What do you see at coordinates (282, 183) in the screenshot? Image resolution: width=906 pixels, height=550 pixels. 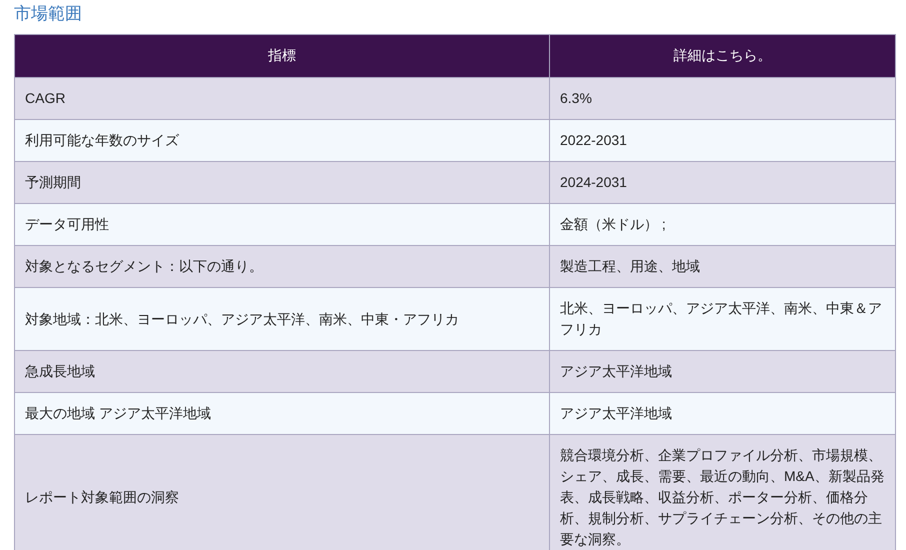 I see `table-cell: 予測期間` at bounding box center [282, 183].